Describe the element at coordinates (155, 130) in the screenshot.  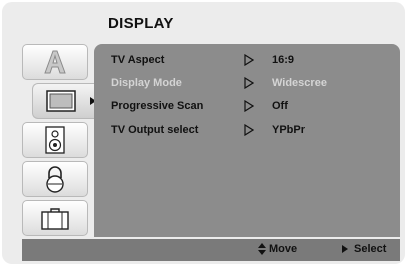
I see `setting-label: TV Output select` at that location.